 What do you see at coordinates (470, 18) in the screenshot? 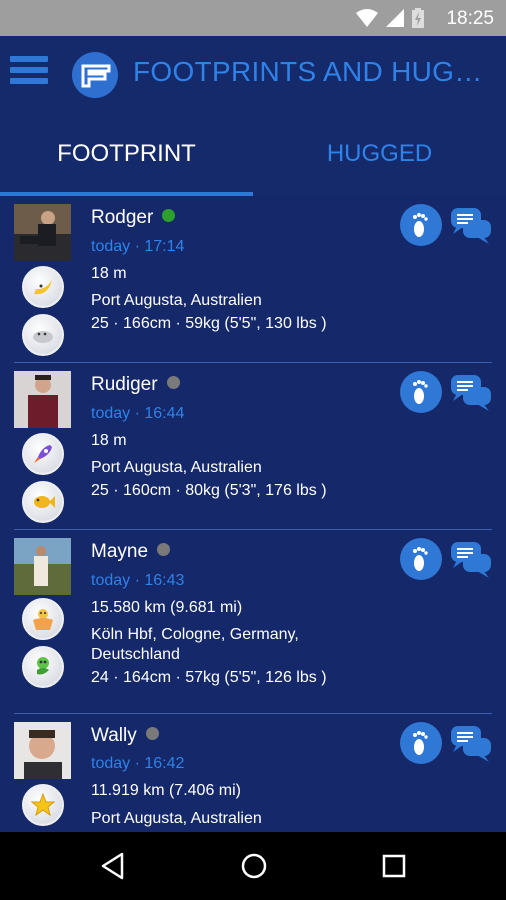
I see `status-time: 18:25` at bounding box center [470, 18].